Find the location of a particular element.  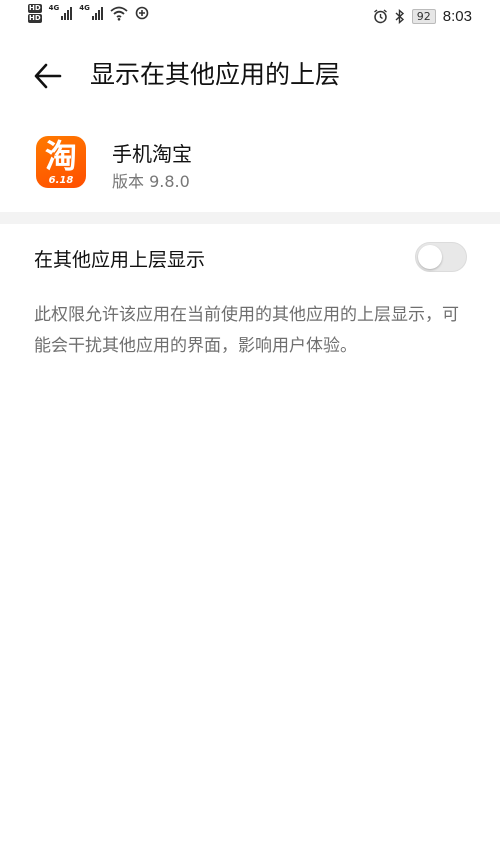

app-icon-glyph: 淘 is located at coordinates (60, 156).